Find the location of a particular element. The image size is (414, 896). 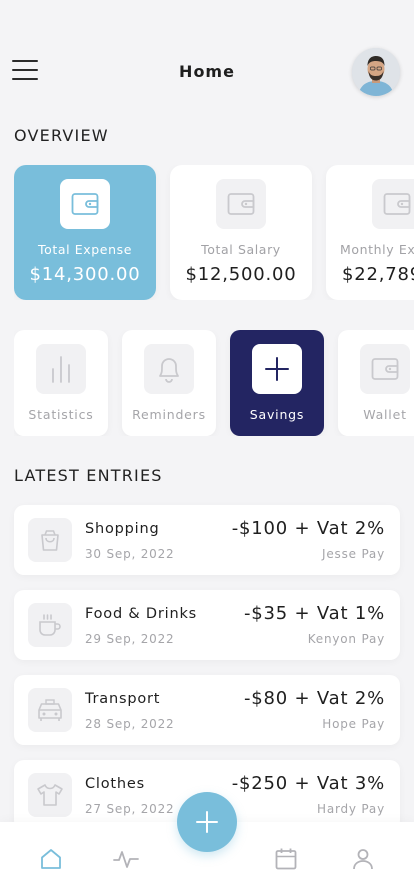

card-amount: $12,500.00 is located at coordinates (241, 274).